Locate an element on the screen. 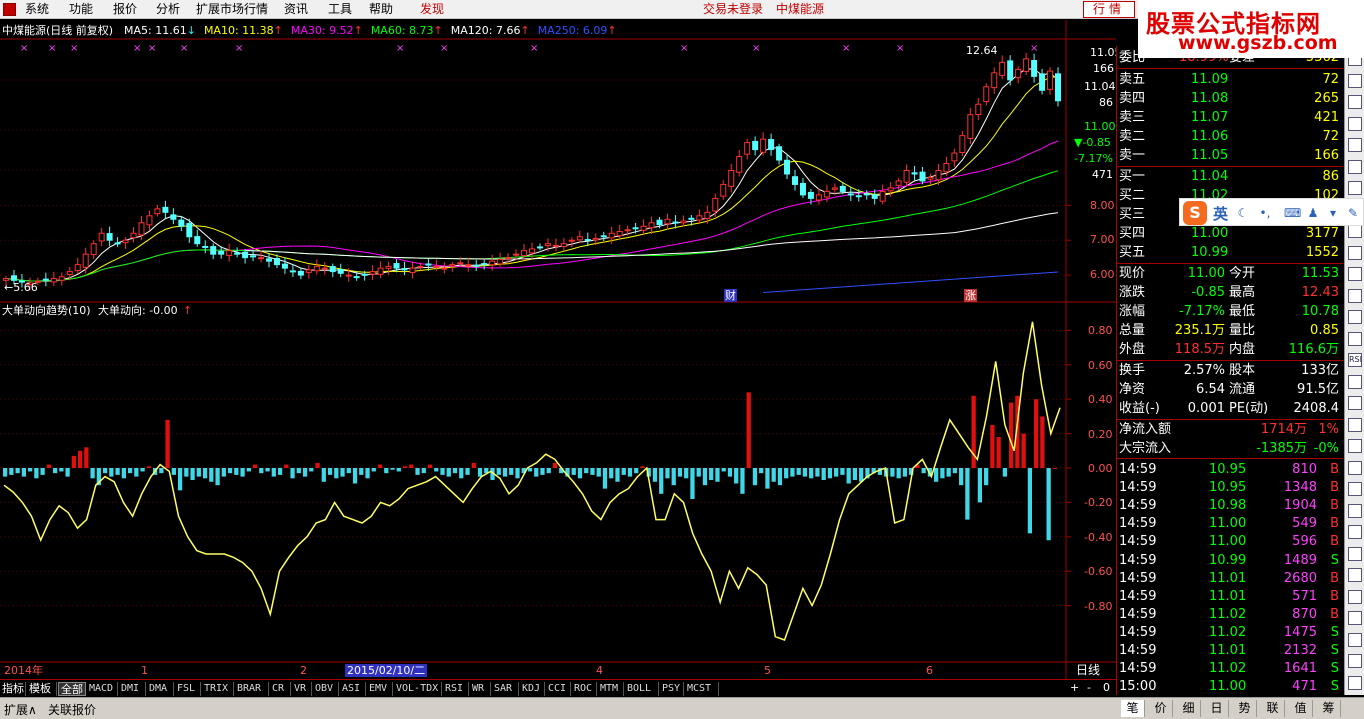 The height and width of the screenshot is (719, 1364). kdj-icon is located at coordinates (1355, 338).